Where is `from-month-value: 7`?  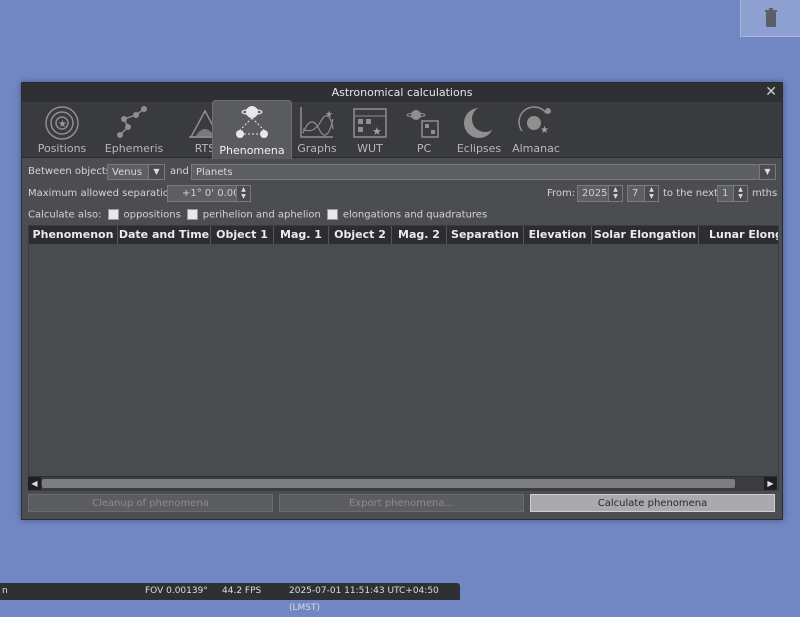 from-month-value: 7 is located at coordinates (635, 193).